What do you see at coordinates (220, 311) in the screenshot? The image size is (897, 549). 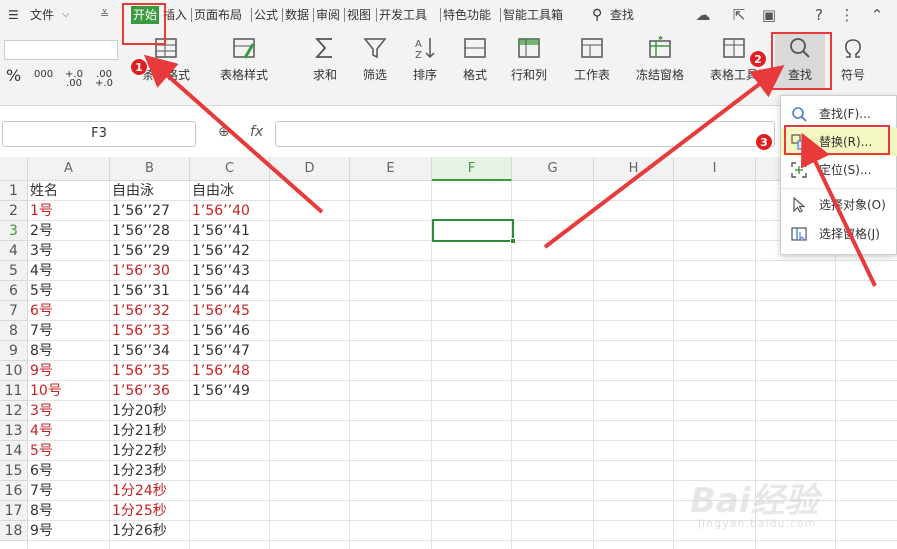 I see `cell-C7: 1’56’’45` at bounding box center [220, 311].